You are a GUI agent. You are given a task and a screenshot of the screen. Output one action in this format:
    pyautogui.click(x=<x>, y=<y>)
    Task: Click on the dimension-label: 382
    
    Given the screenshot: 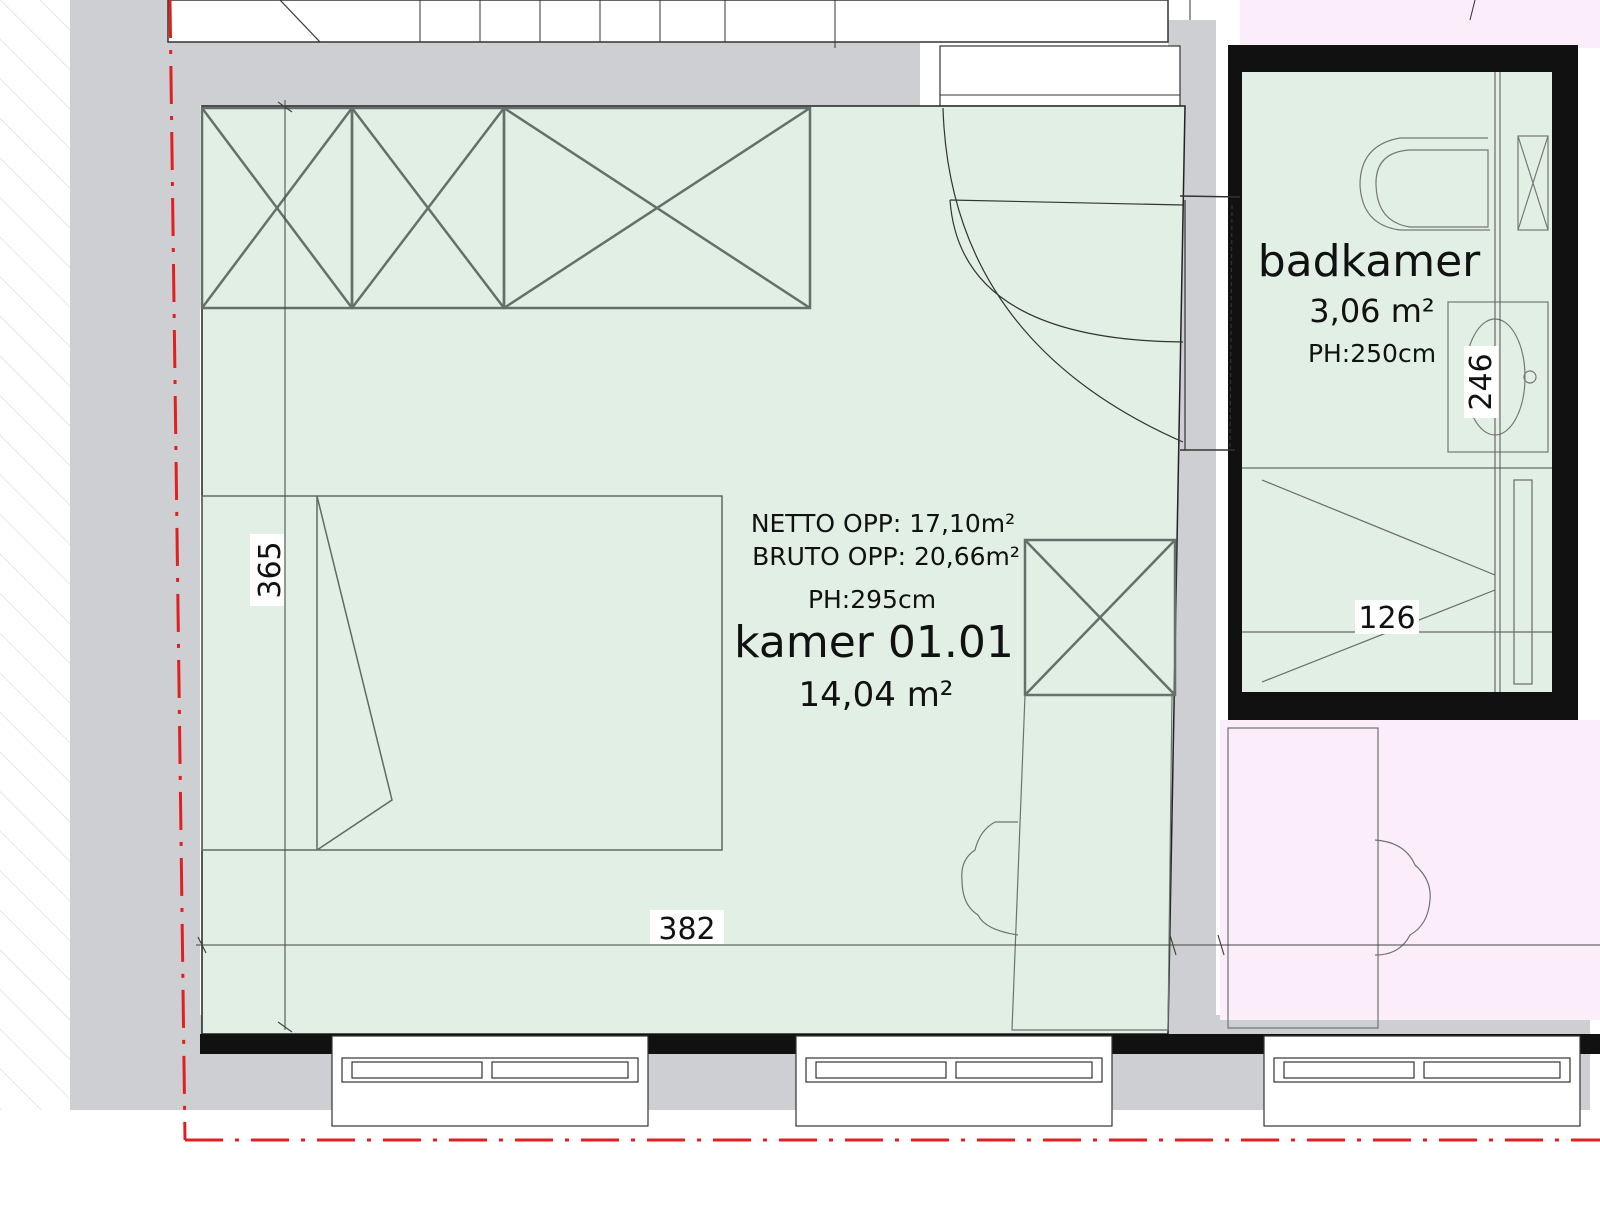 What is the action you would take?
    pyautogui.click(x=686, y=929)
    